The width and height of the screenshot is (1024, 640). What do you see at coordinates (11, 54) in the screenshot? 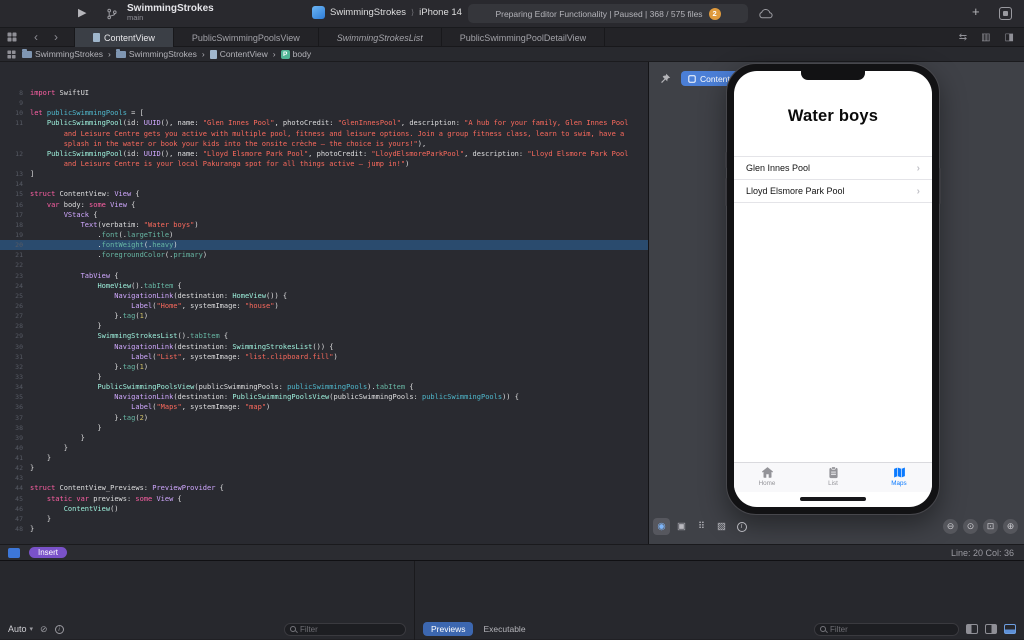
I see `related-items-icon` at bounding box center [11, 54].